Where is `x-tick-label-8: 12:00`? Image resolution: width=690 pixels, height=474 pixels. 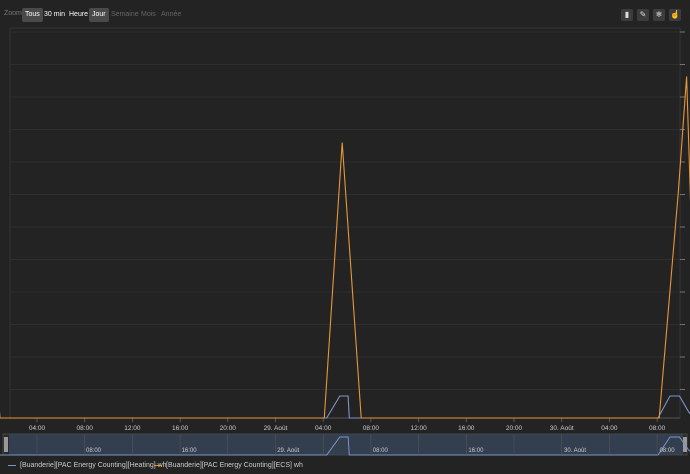
x-tick-label-8: 12:00 is located at coordinates (418, 428).